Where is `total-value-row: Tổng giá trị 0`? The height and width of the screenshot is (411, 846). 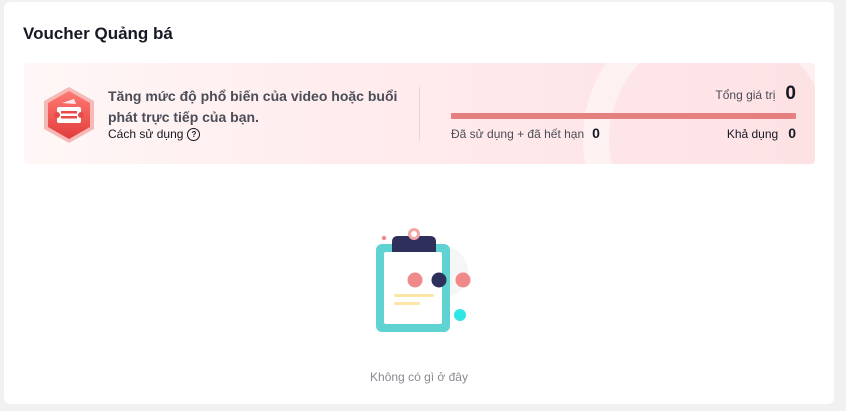
total-value-row: Tổng giá trị 0 is located at coordinates (755, 94).